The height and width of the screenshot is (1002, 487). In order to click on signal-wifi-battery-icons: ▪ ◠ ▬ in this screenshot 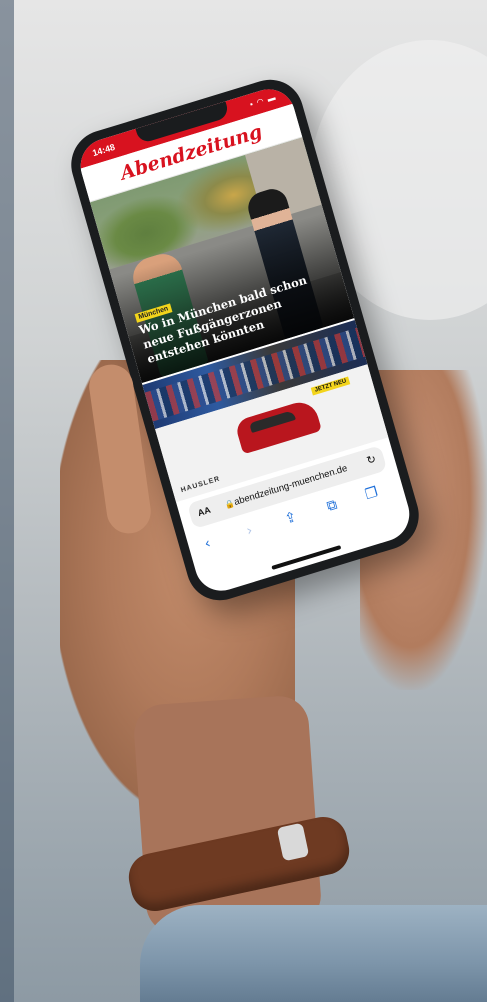, I will do `click(263, 101)`.